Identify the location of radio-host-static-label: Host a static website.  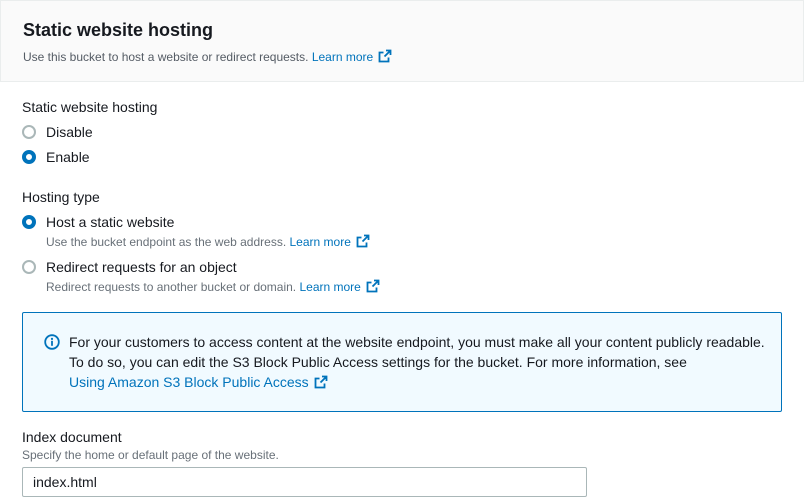
(110, 222).